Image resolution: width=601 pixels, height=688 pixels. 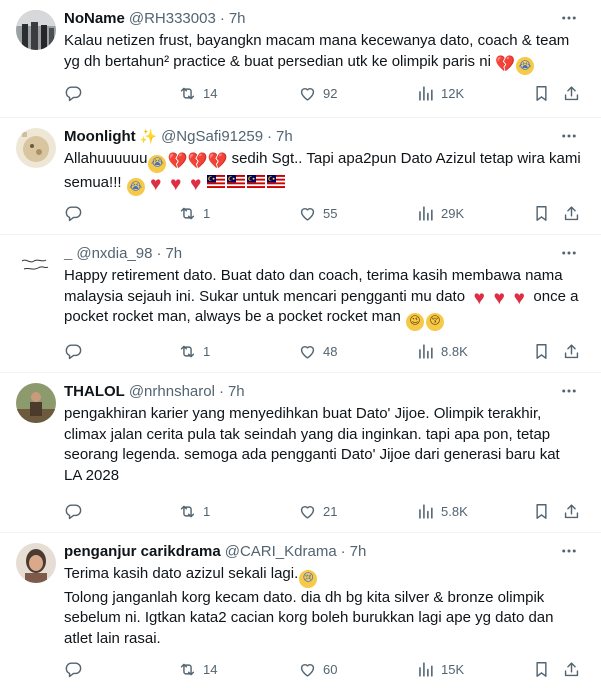 What do you see at coordinates (172, 391) in the screenshot?
I see `author-handle: @nrhnsharol` at bounding box center [172, 391].